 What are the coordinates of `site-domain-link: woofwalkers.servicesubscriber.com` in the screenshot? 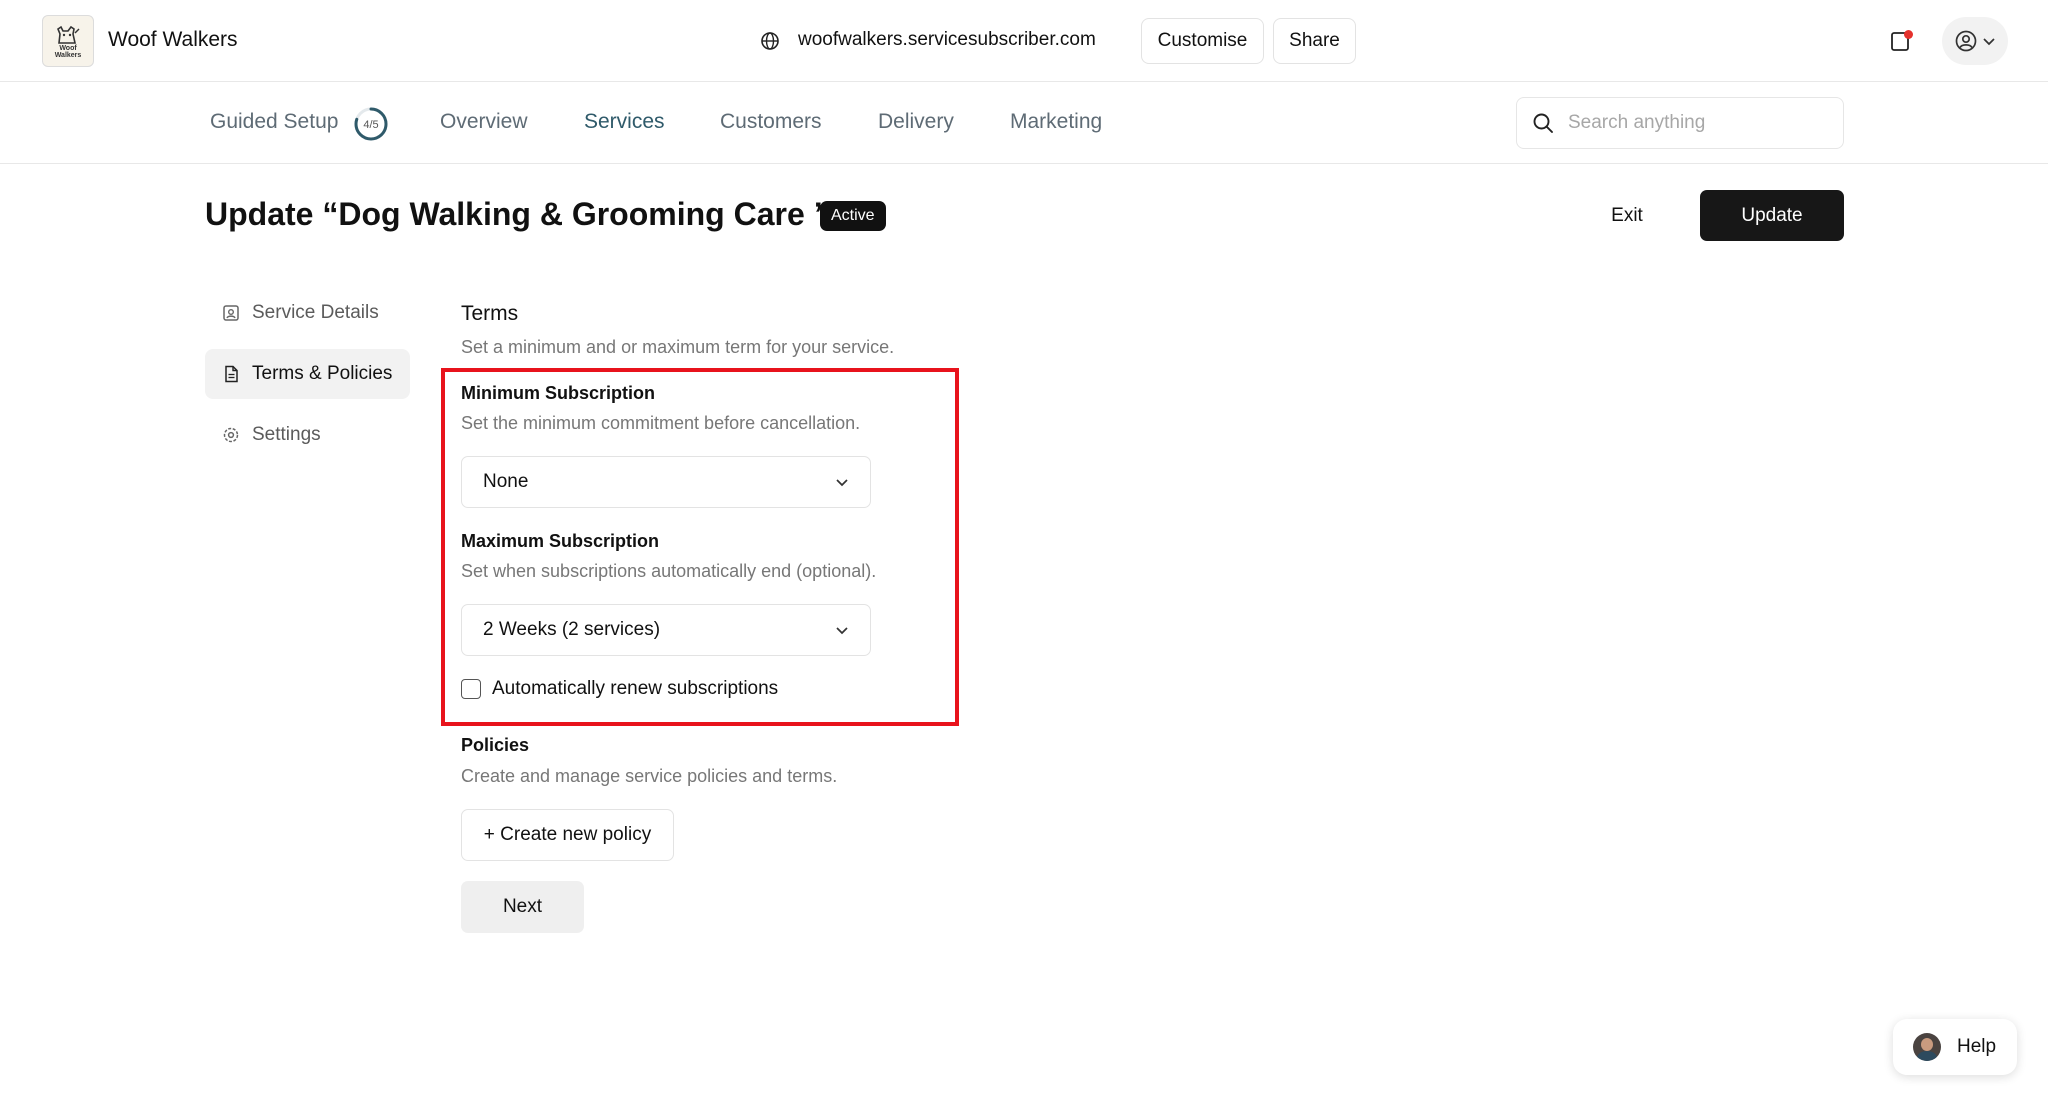 It's located at (947, 40).